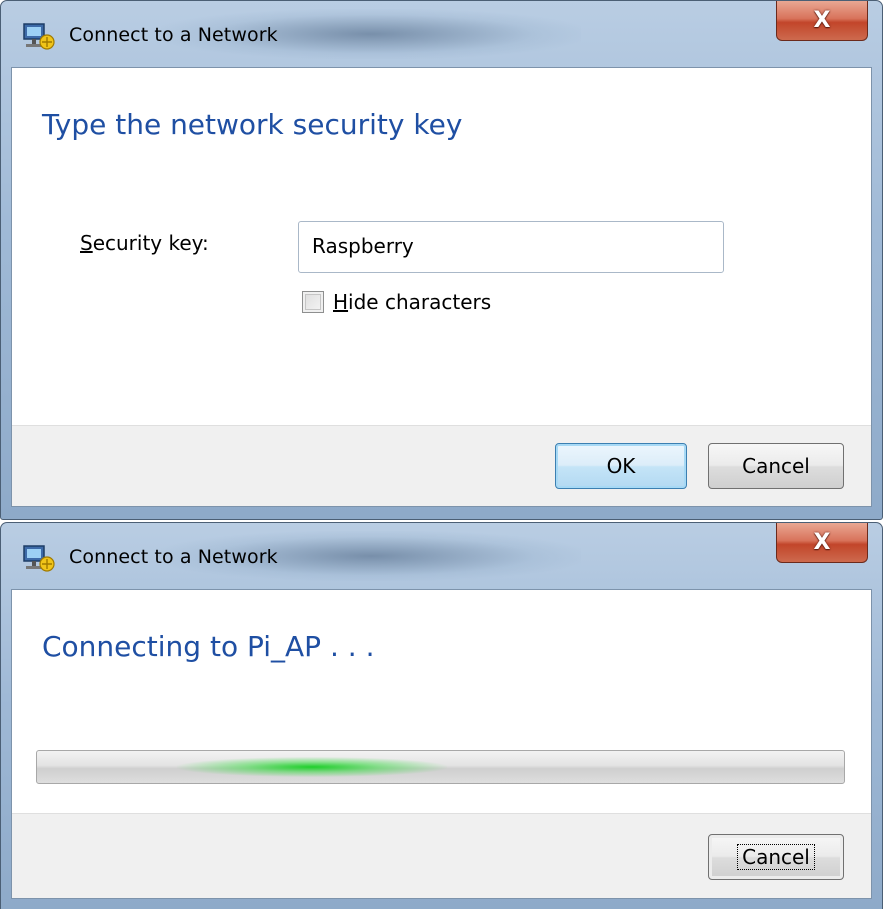 This screenshot has height=909, width=883. I want to click on ok-button: OK, so click(621, 466).